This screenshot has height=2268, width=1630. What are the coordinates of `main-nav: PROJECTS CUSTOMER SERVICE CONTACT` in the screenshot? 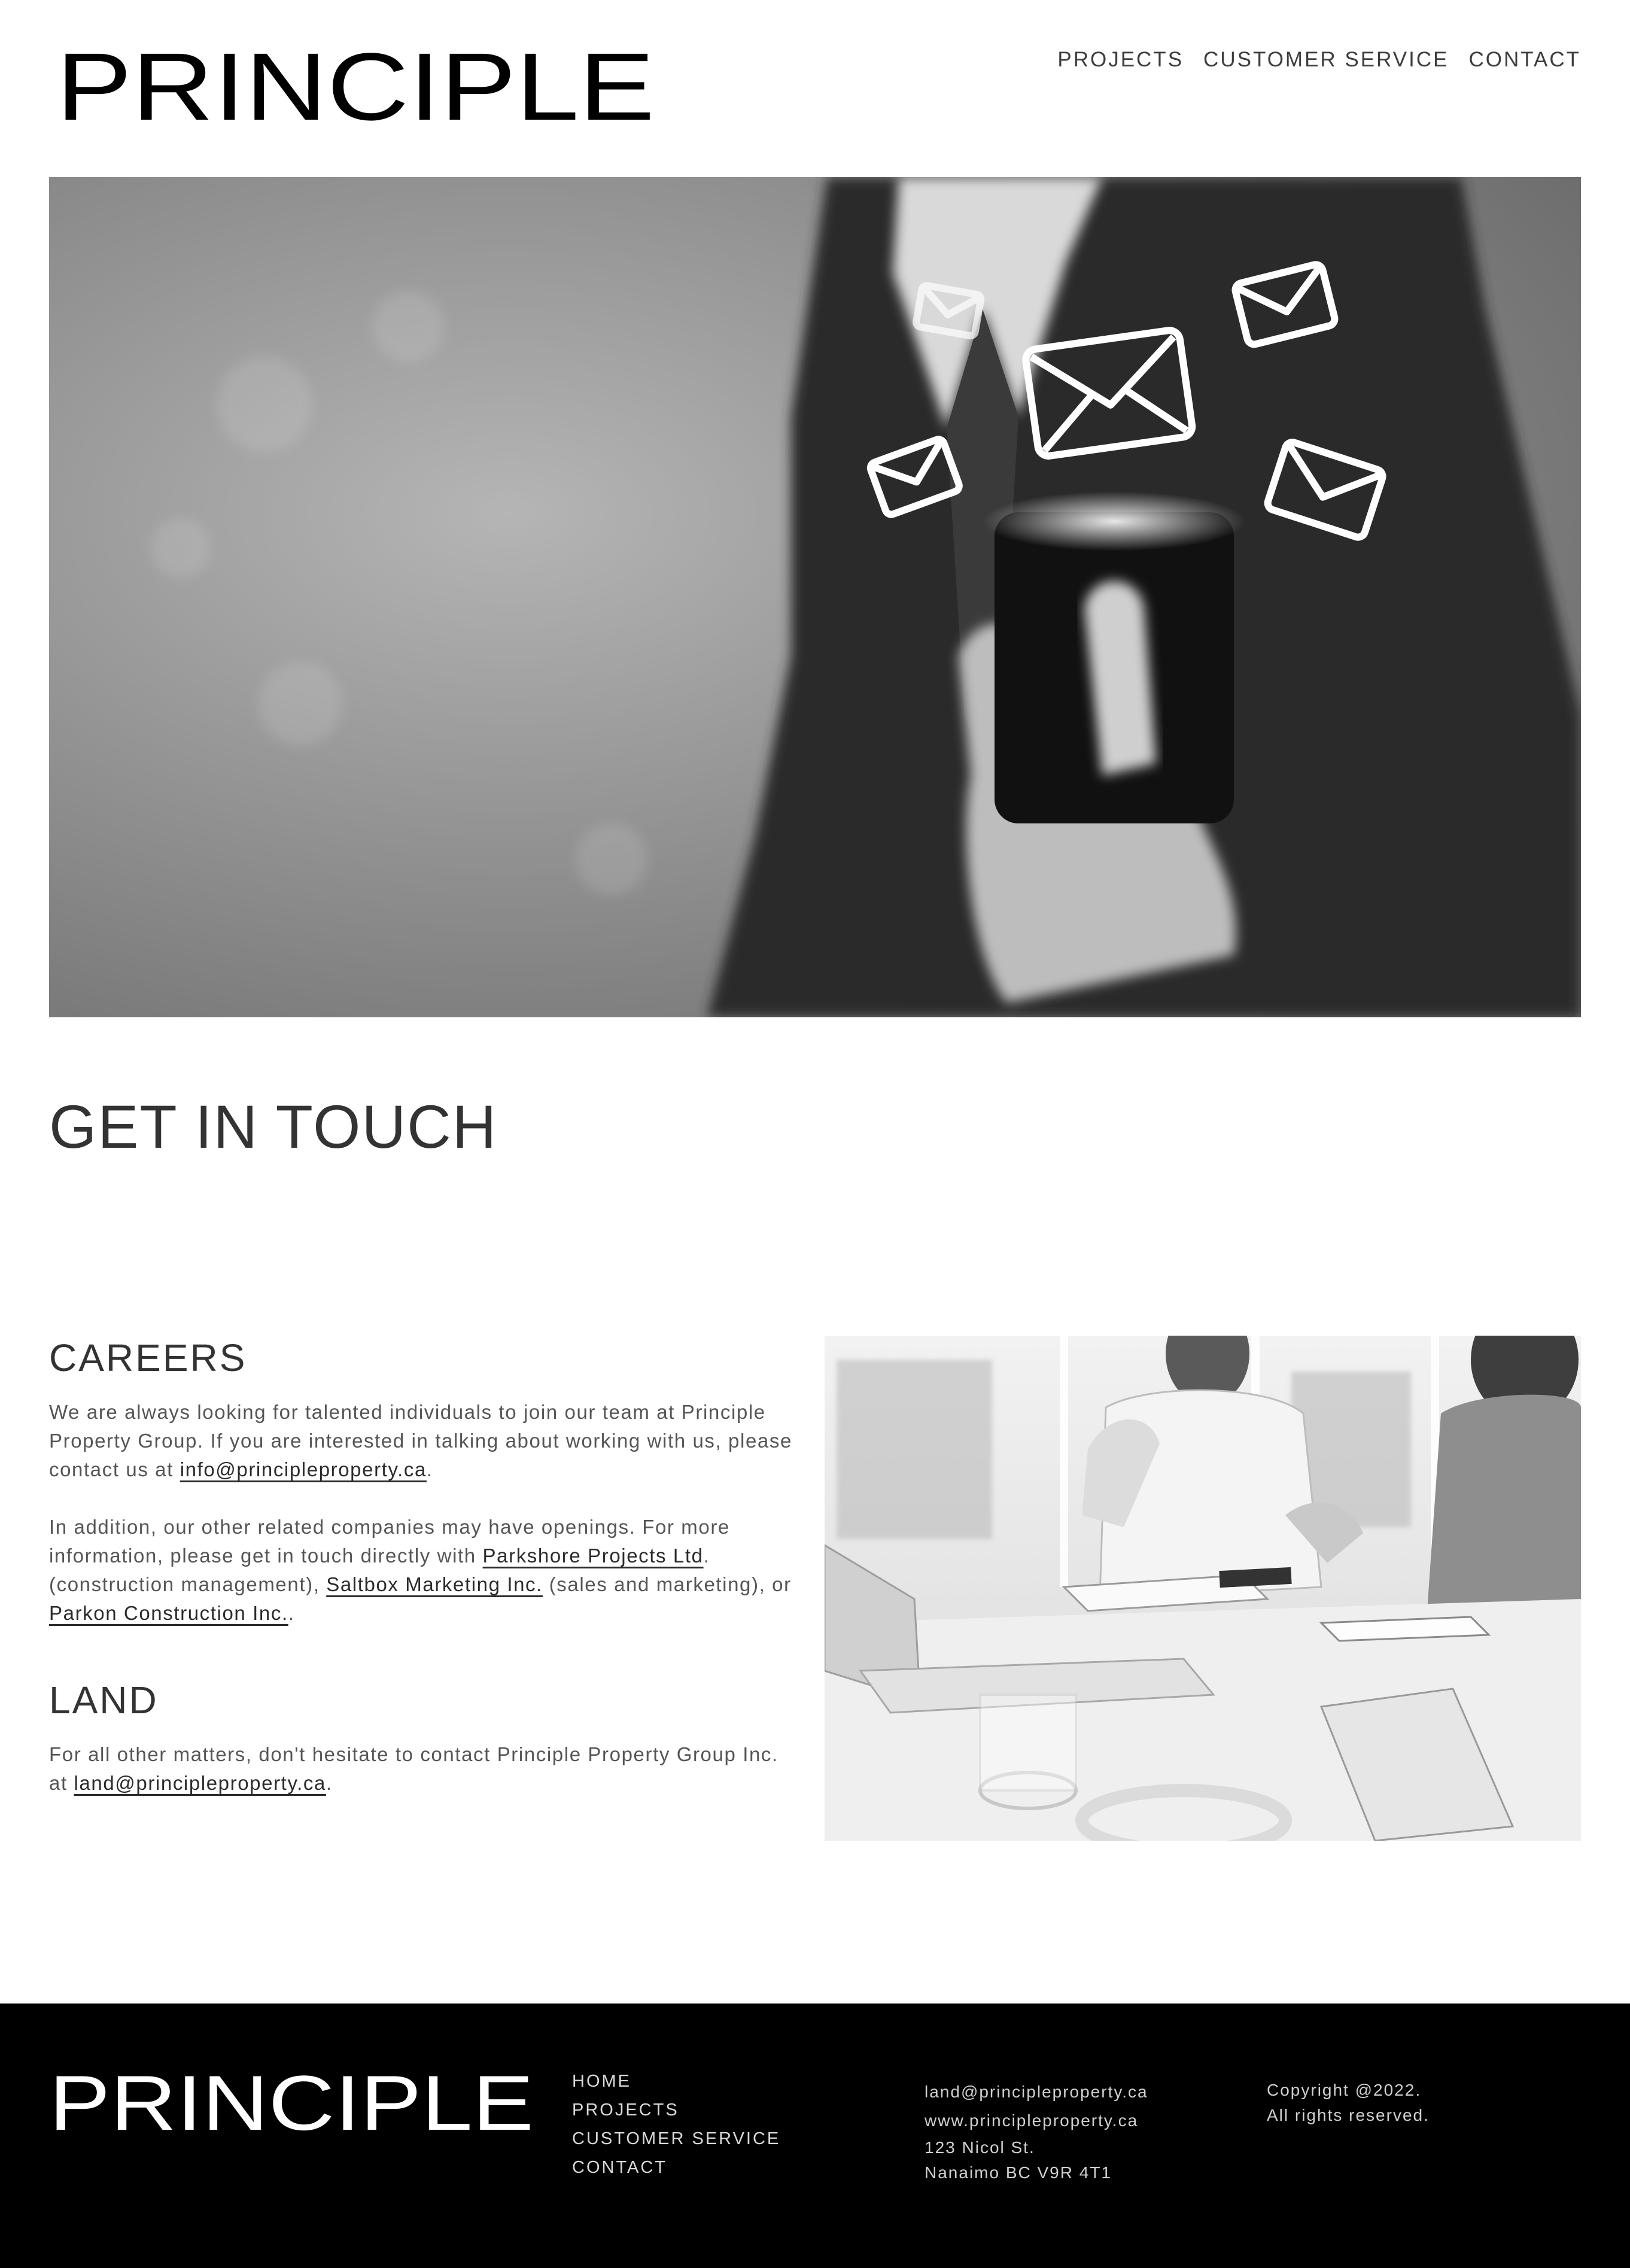 It's located at (1319, 60).